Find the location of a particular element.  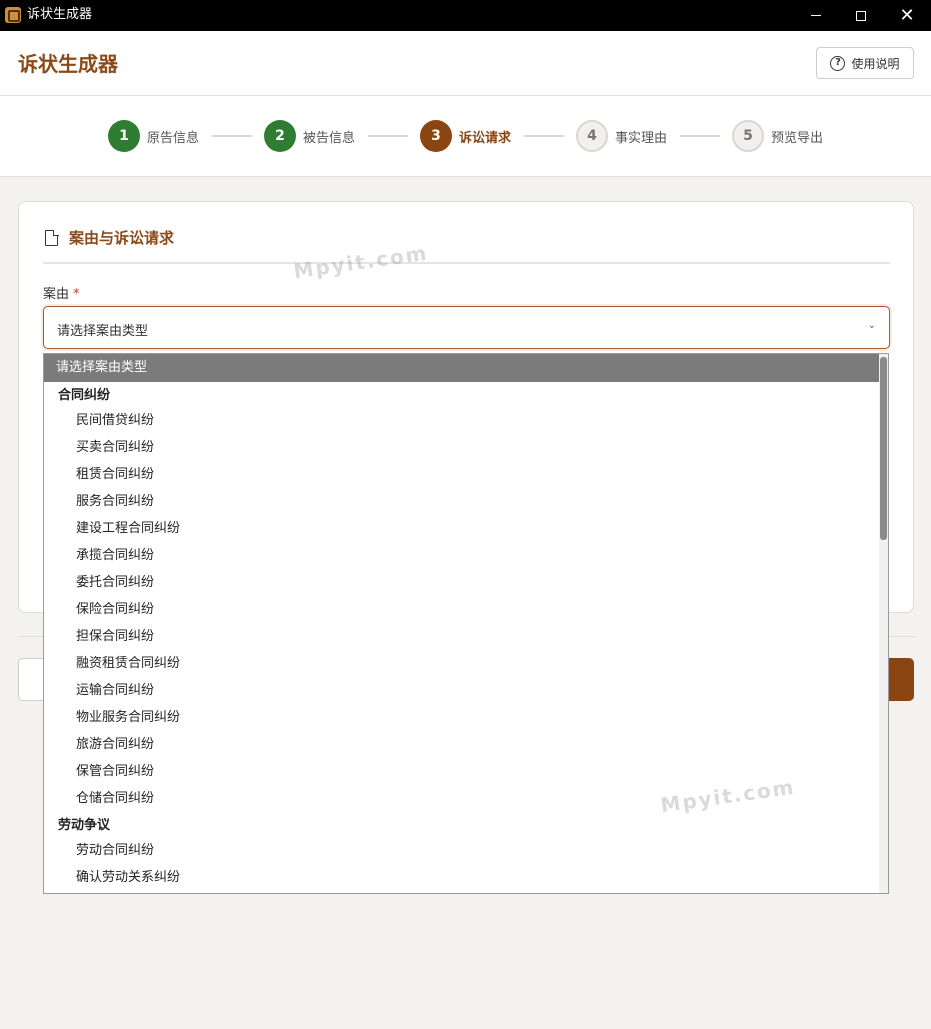

step-number: 3 is located at coordinates (436, 136).